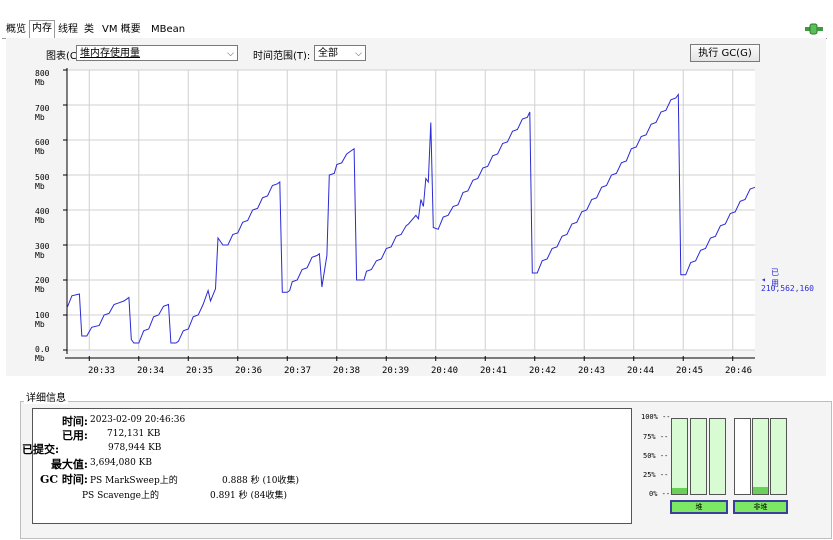  I want to click on heap-legend-button: 堆, so click(699, 507).